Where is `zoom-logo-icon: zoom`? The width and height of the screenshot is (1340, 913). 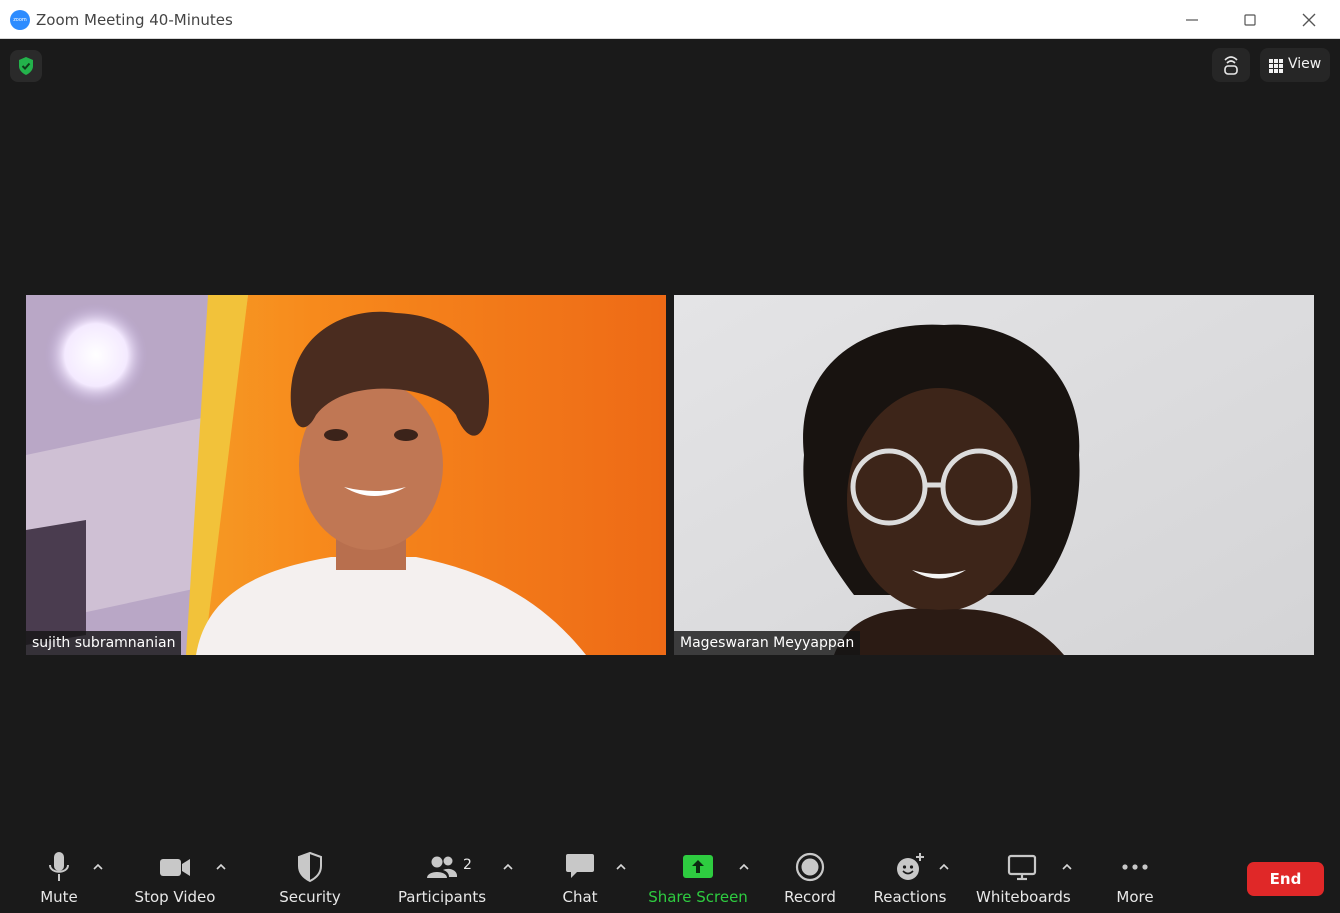 zoom-logo-icon: zoom is located at coordinates (20, 20).